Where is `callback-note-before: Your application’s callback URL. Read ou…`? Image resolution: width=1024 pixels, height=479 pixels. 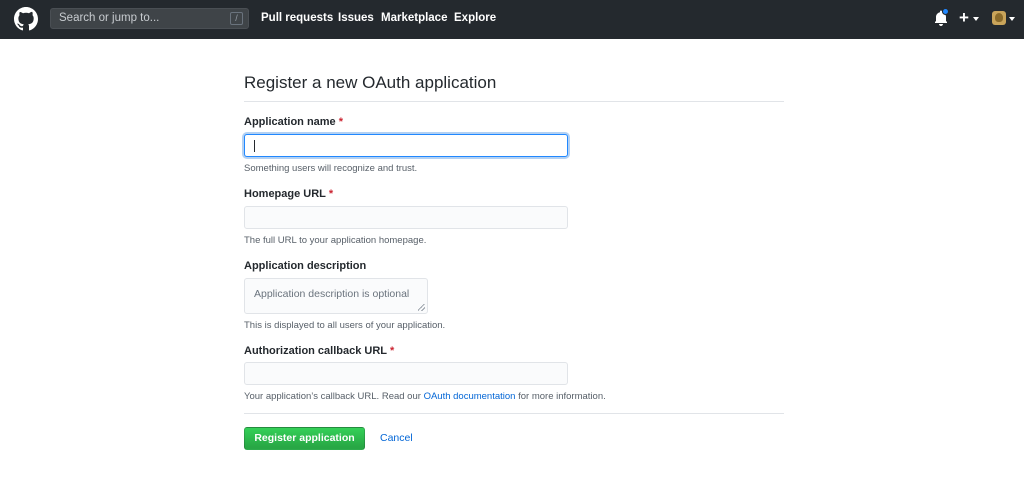 callback-note-before: Your application’s callback URL. Read ou… is located at coordinates (334, 396).